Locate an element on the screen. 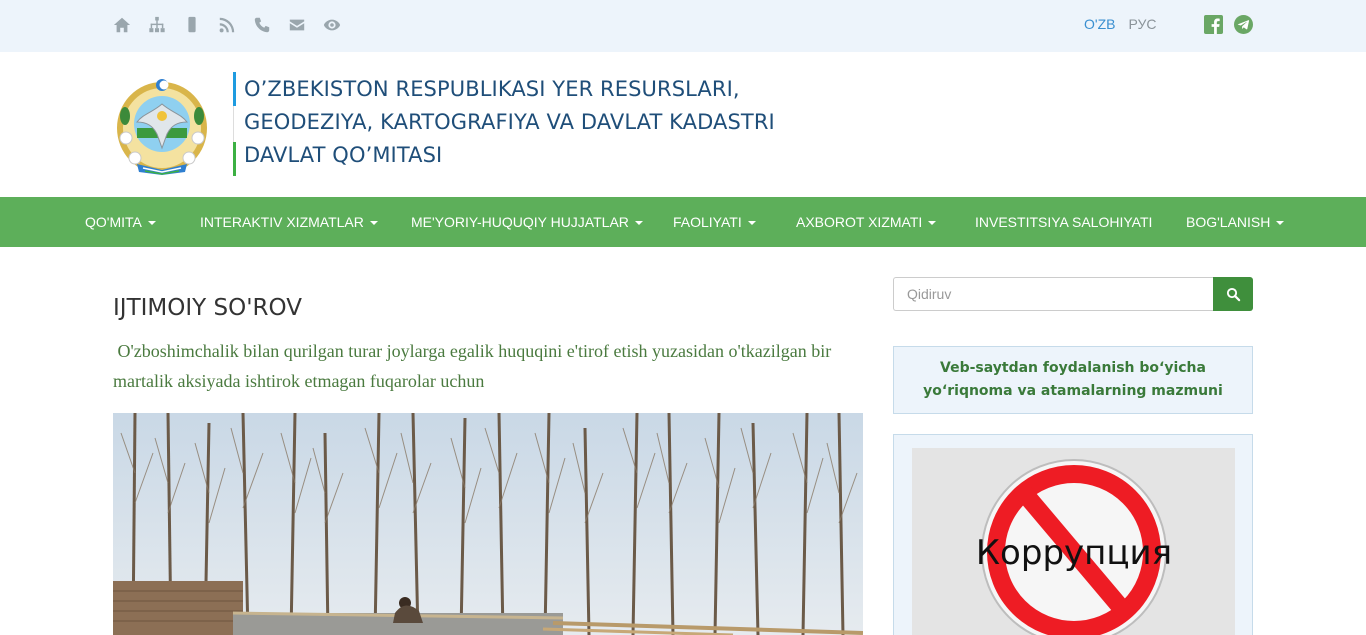 The height and width of the screenshot is (635, 1366). search-input is located at coordinates (1053, 294).